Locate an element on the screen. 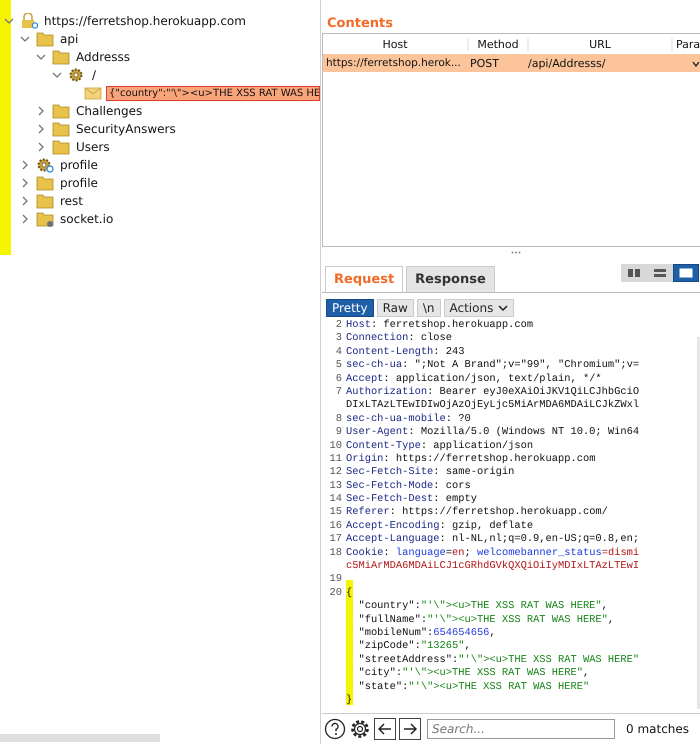 This screenshot has height=744, width=700. line-number: 17 is located at coordinates (335, 540).